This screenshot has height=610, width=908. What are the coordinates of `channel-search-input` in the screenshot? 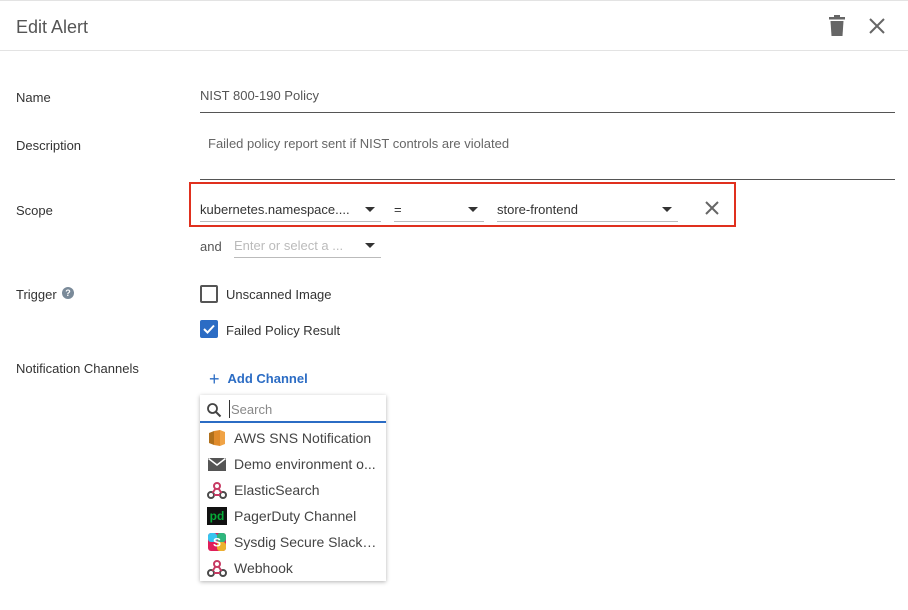 It's located at (304, 409).